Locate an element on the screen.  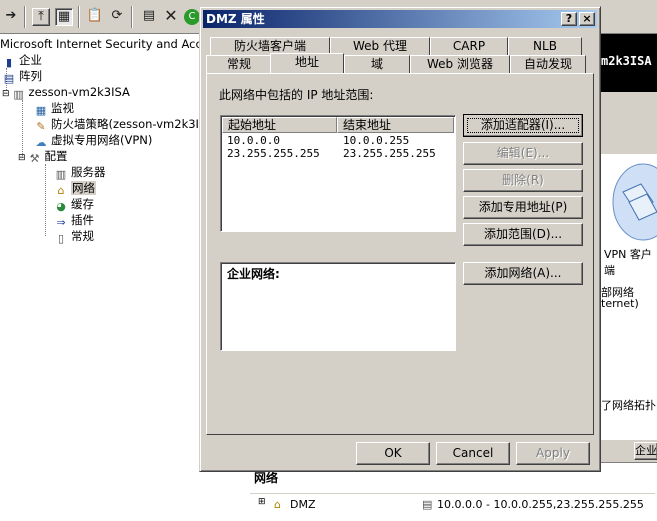
network-icon: ⌂ is located at coordinates (277, 504).